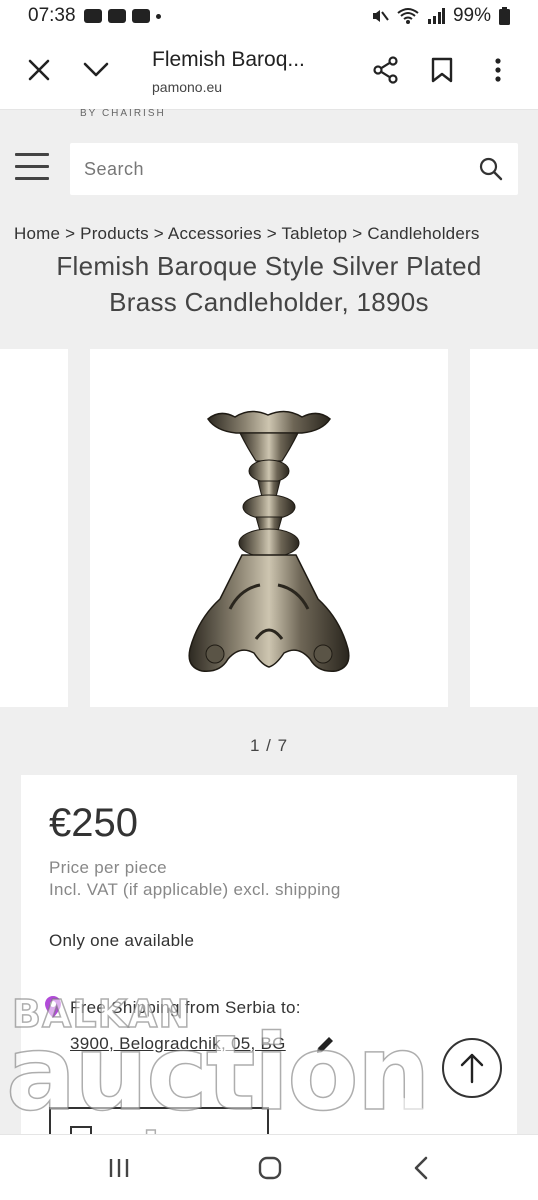  I want to click on more-notifications-icon, so click(158, 16).